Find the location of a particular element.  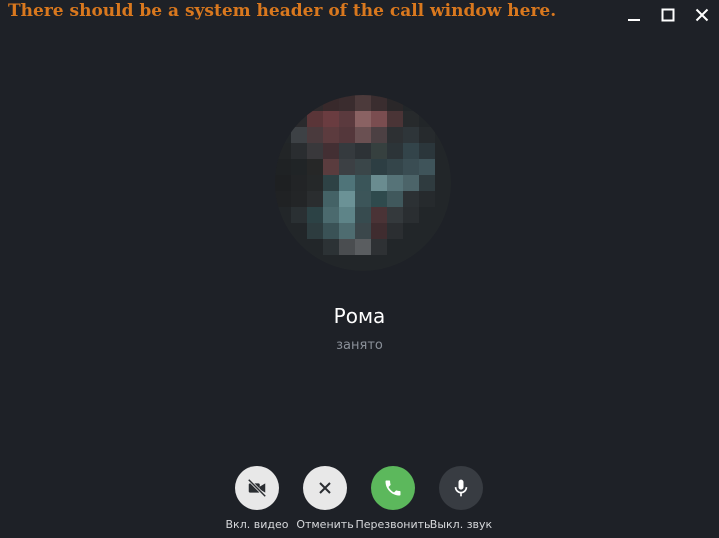

call-status: занято is located at coordinates (359, 345).